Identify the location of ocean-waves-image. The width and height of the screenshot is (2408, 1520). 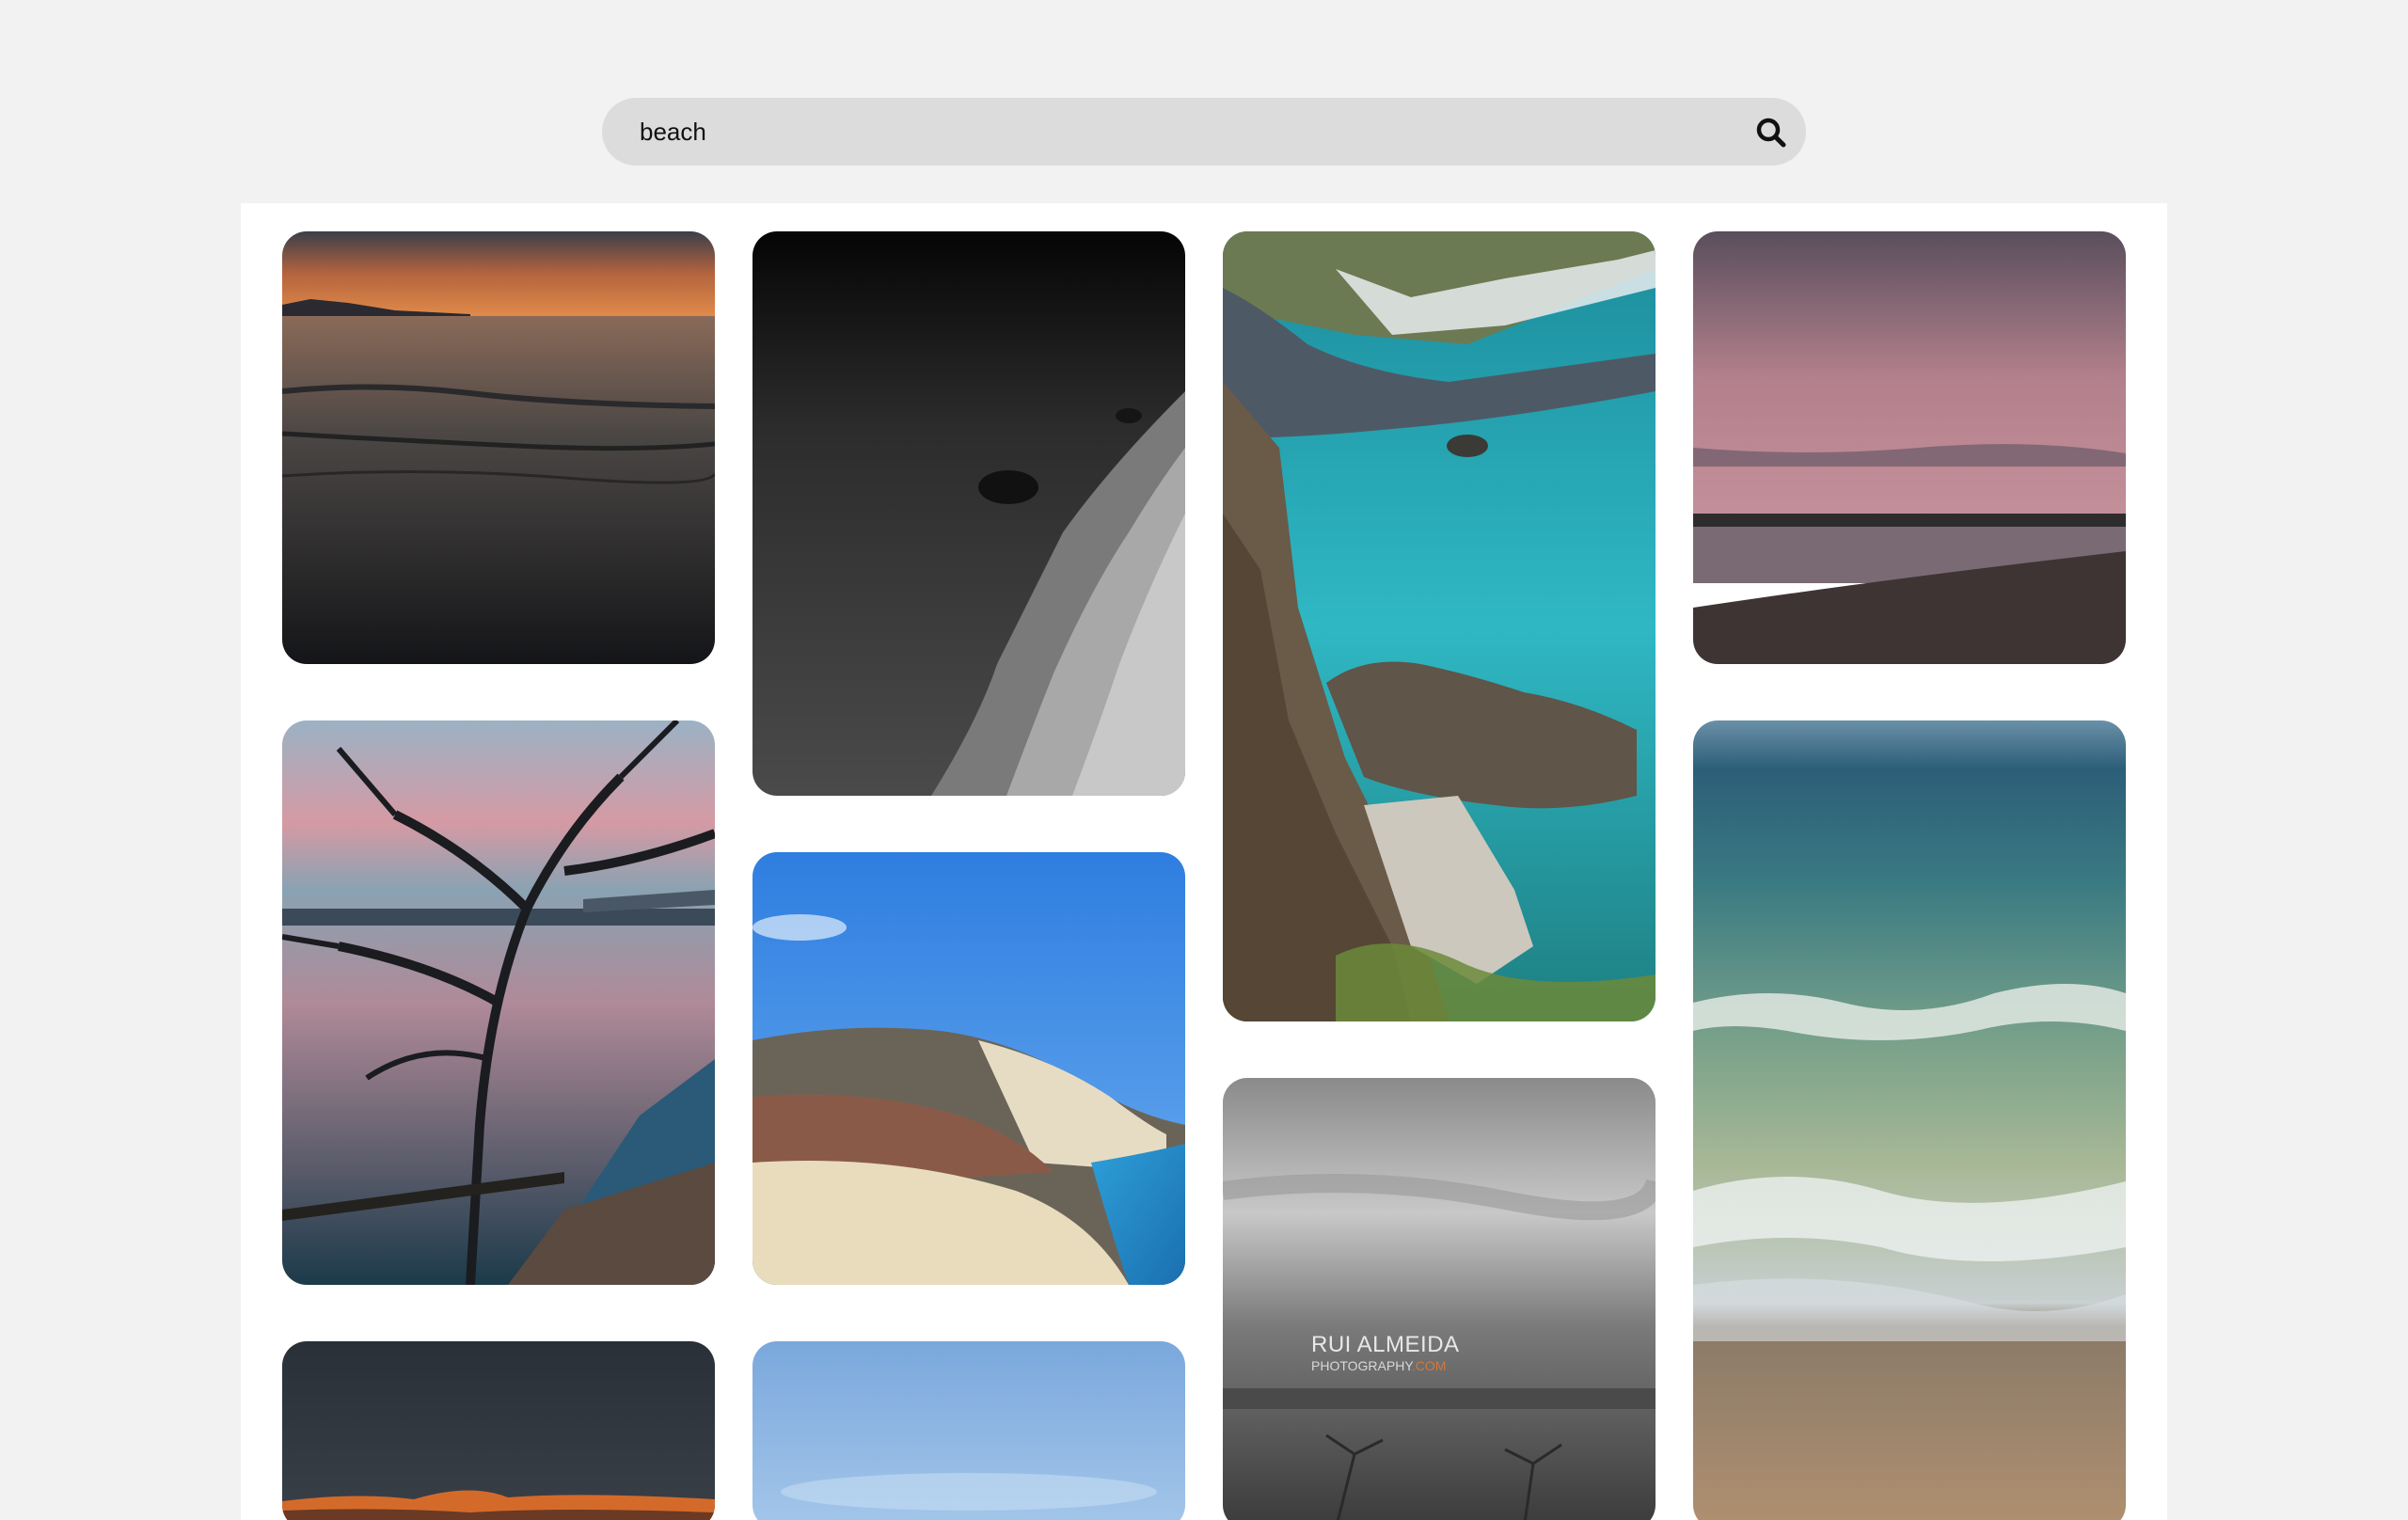
(1910, 1120).